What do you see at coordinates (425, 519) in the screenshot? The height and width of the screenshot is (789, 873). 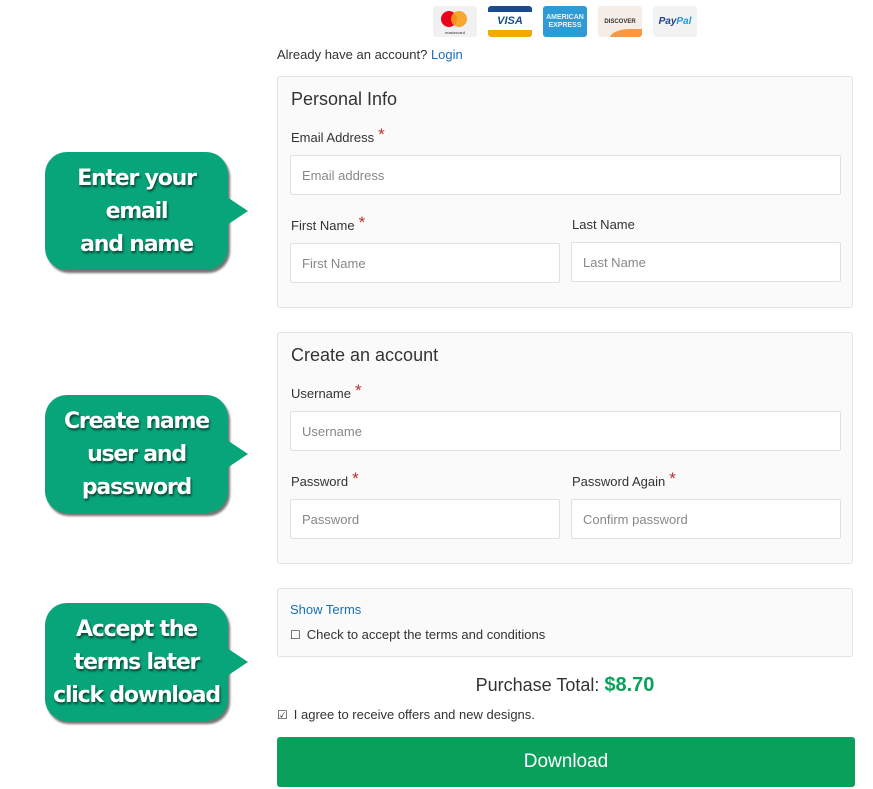 I see `password-input` at bounding box center [425, 519].